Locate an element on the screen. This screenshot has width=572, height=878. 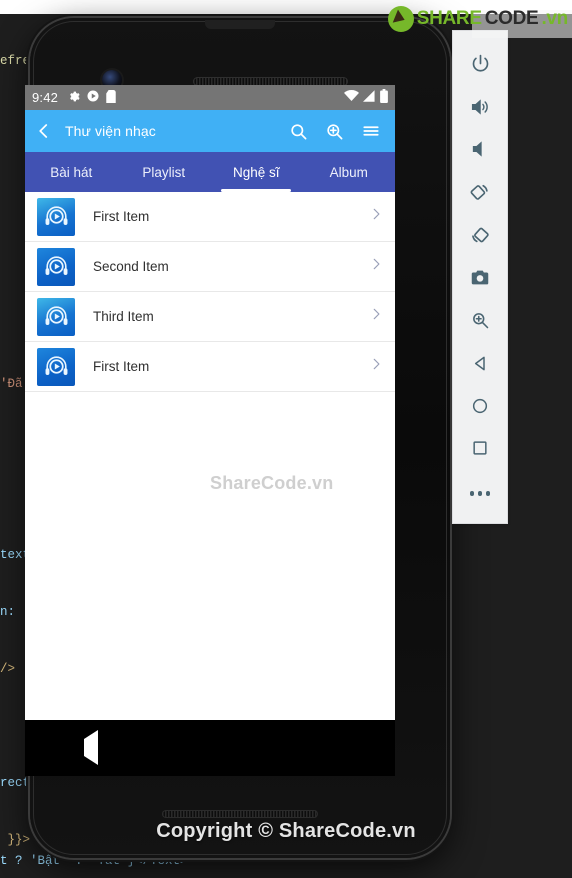
back-button is located at coordinates (480, 365).